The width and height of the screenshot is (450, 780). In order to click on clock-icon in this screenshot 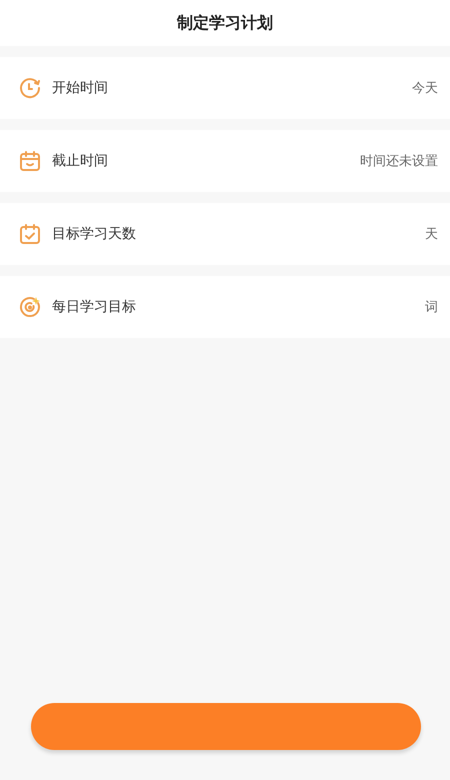, I will do `click(30, 88)`.